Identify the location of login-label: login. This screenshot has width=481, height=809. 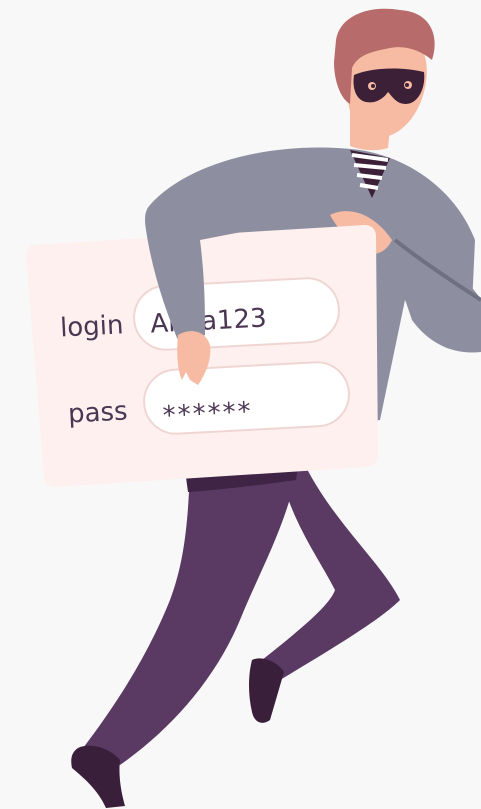
(91, 326).